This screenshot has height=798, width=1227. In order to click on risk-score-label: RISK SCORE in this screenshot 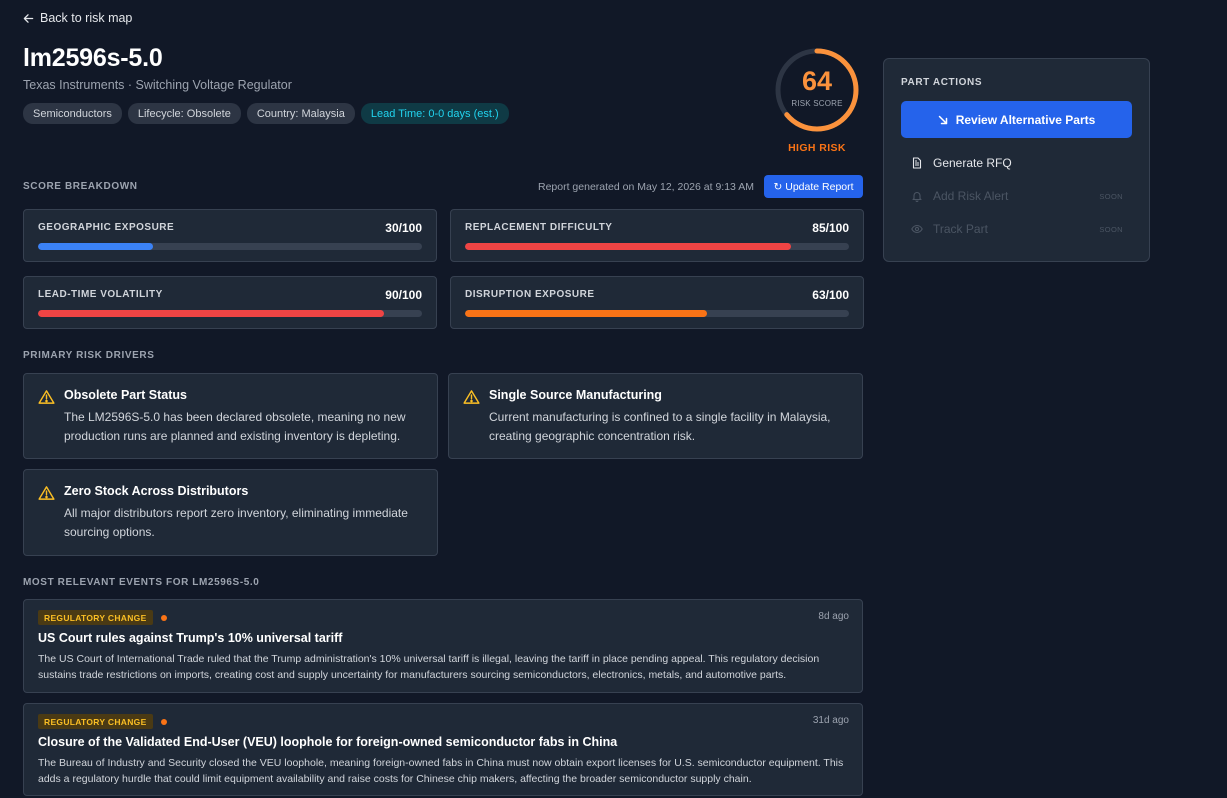, I will do `click(817, 103)`.